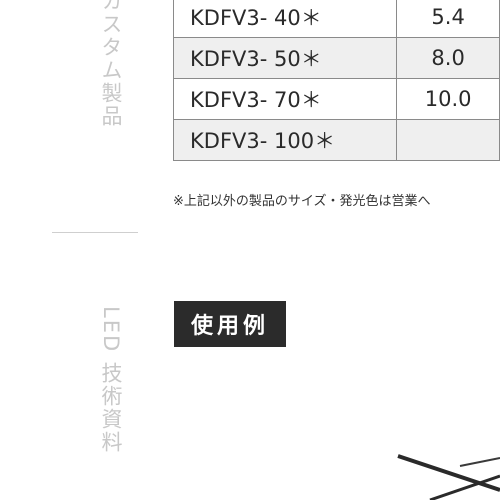  What do you see at coordinates (479, 462) in the screenshot?
I see `fixture-line` at bounding box center [479, 462].